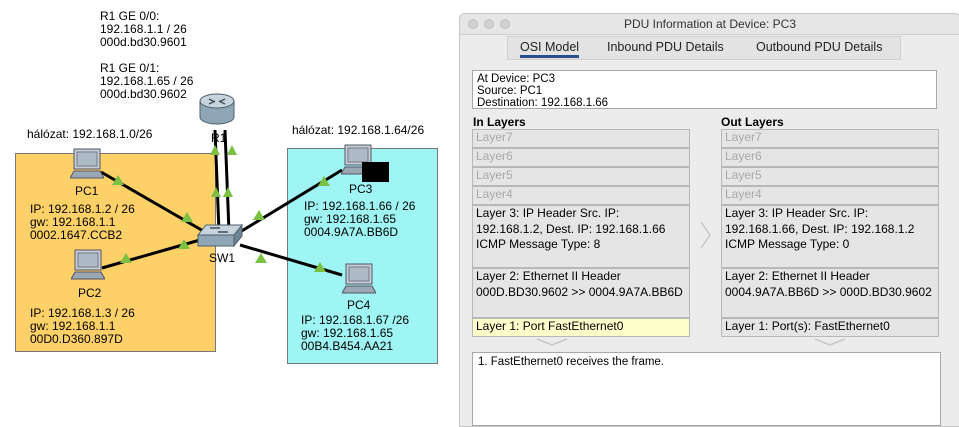 The width and height of the screenshot is (959, 427). What do you see at coordinates (550, 49) in the screenshot?
I see `tab-osi-model: OSI Model` at bounding box center [550, 49].